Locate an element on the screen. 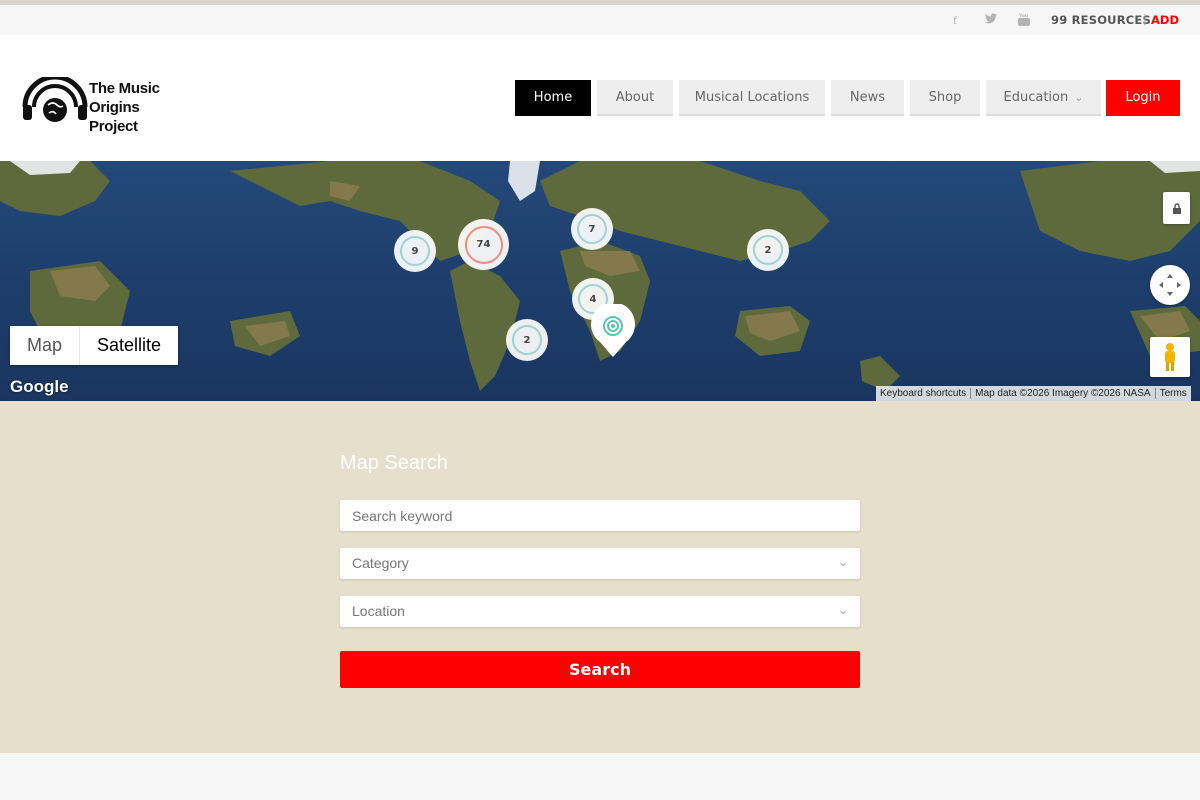  map-type-control: Map Satellite is located at coordinates (94, 345).